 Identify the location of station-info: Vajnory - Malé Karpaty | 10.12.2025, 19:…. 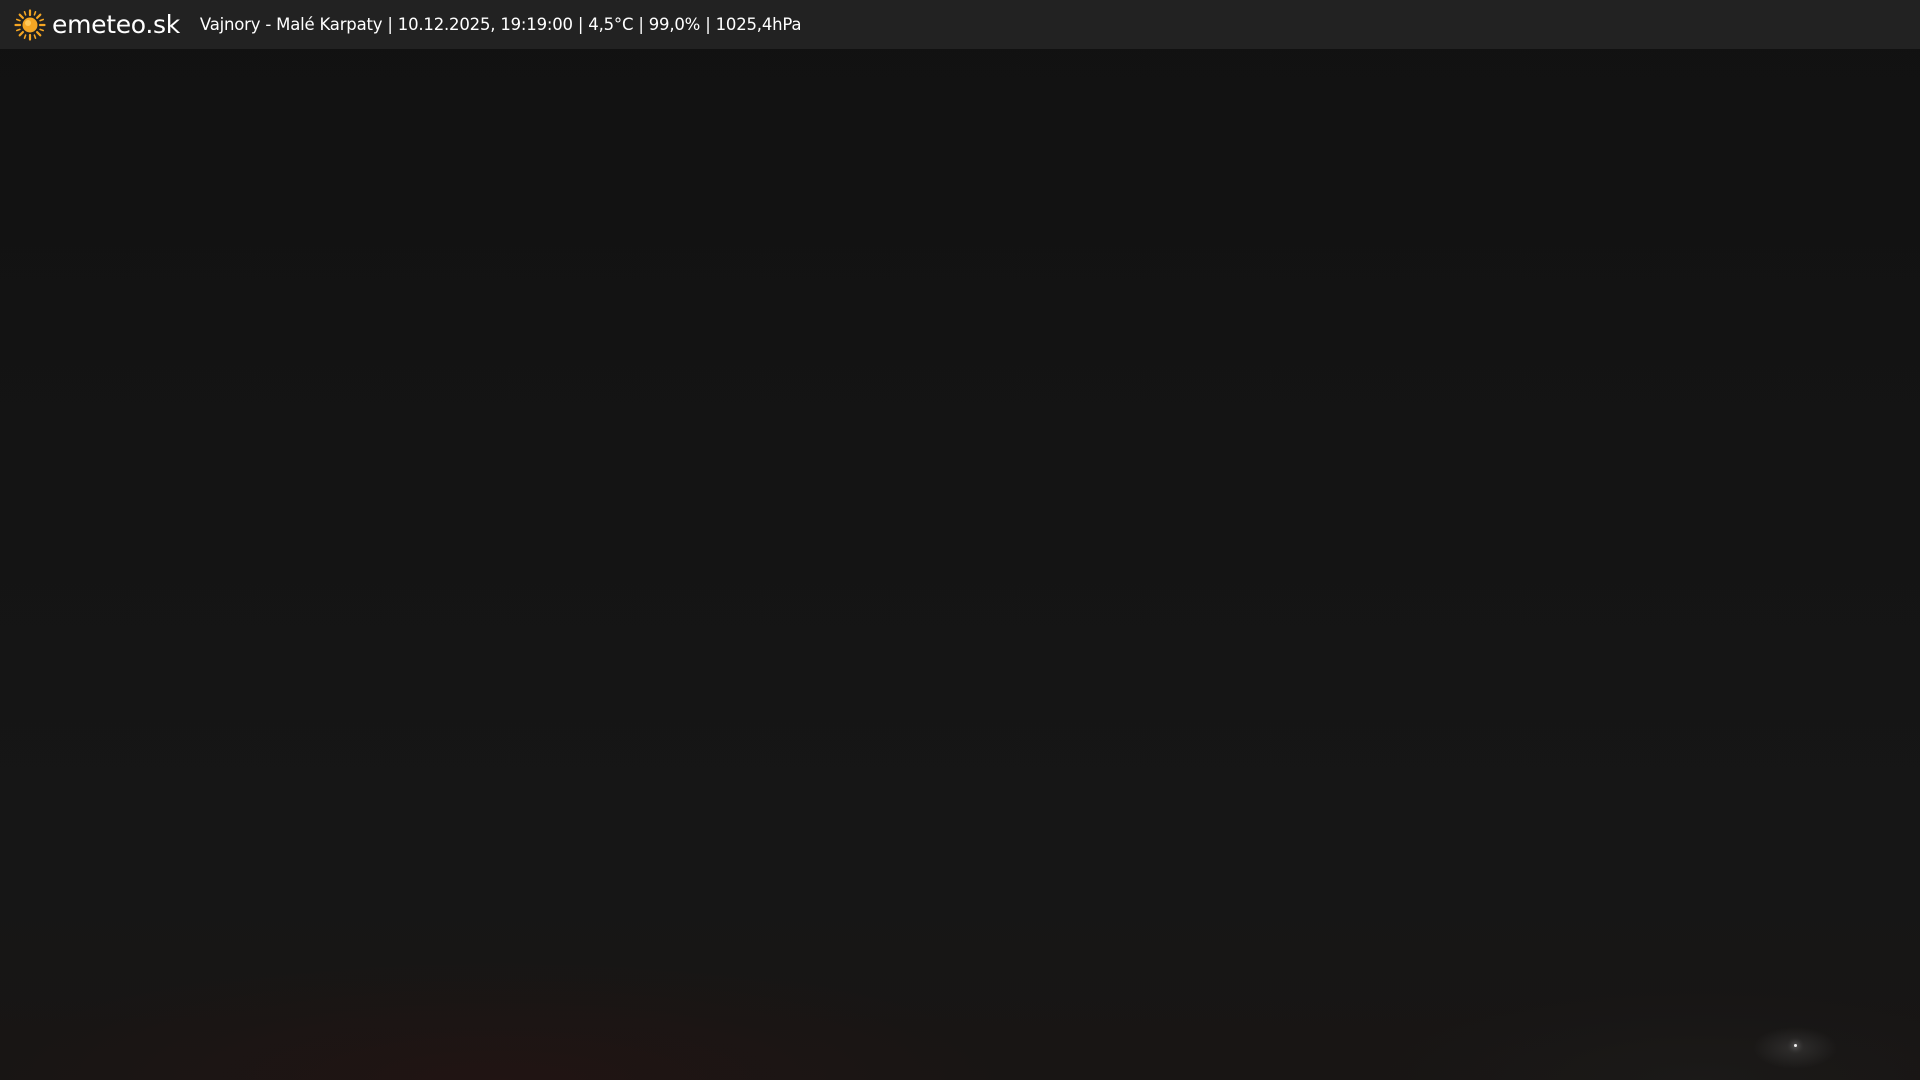
(500, 24).